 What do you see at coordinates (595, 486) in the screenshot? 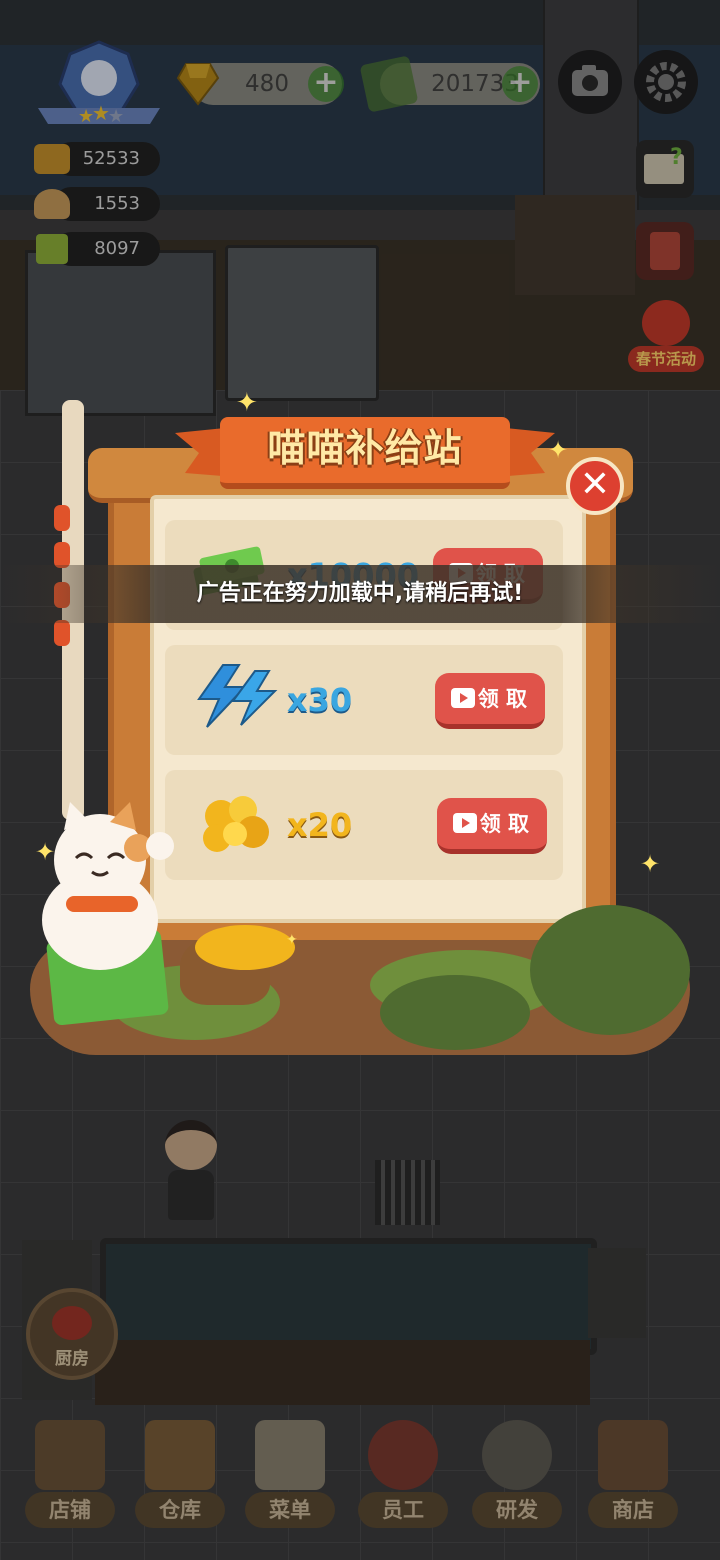
I see `close-button: ✕` at bounding box center [595, 486].